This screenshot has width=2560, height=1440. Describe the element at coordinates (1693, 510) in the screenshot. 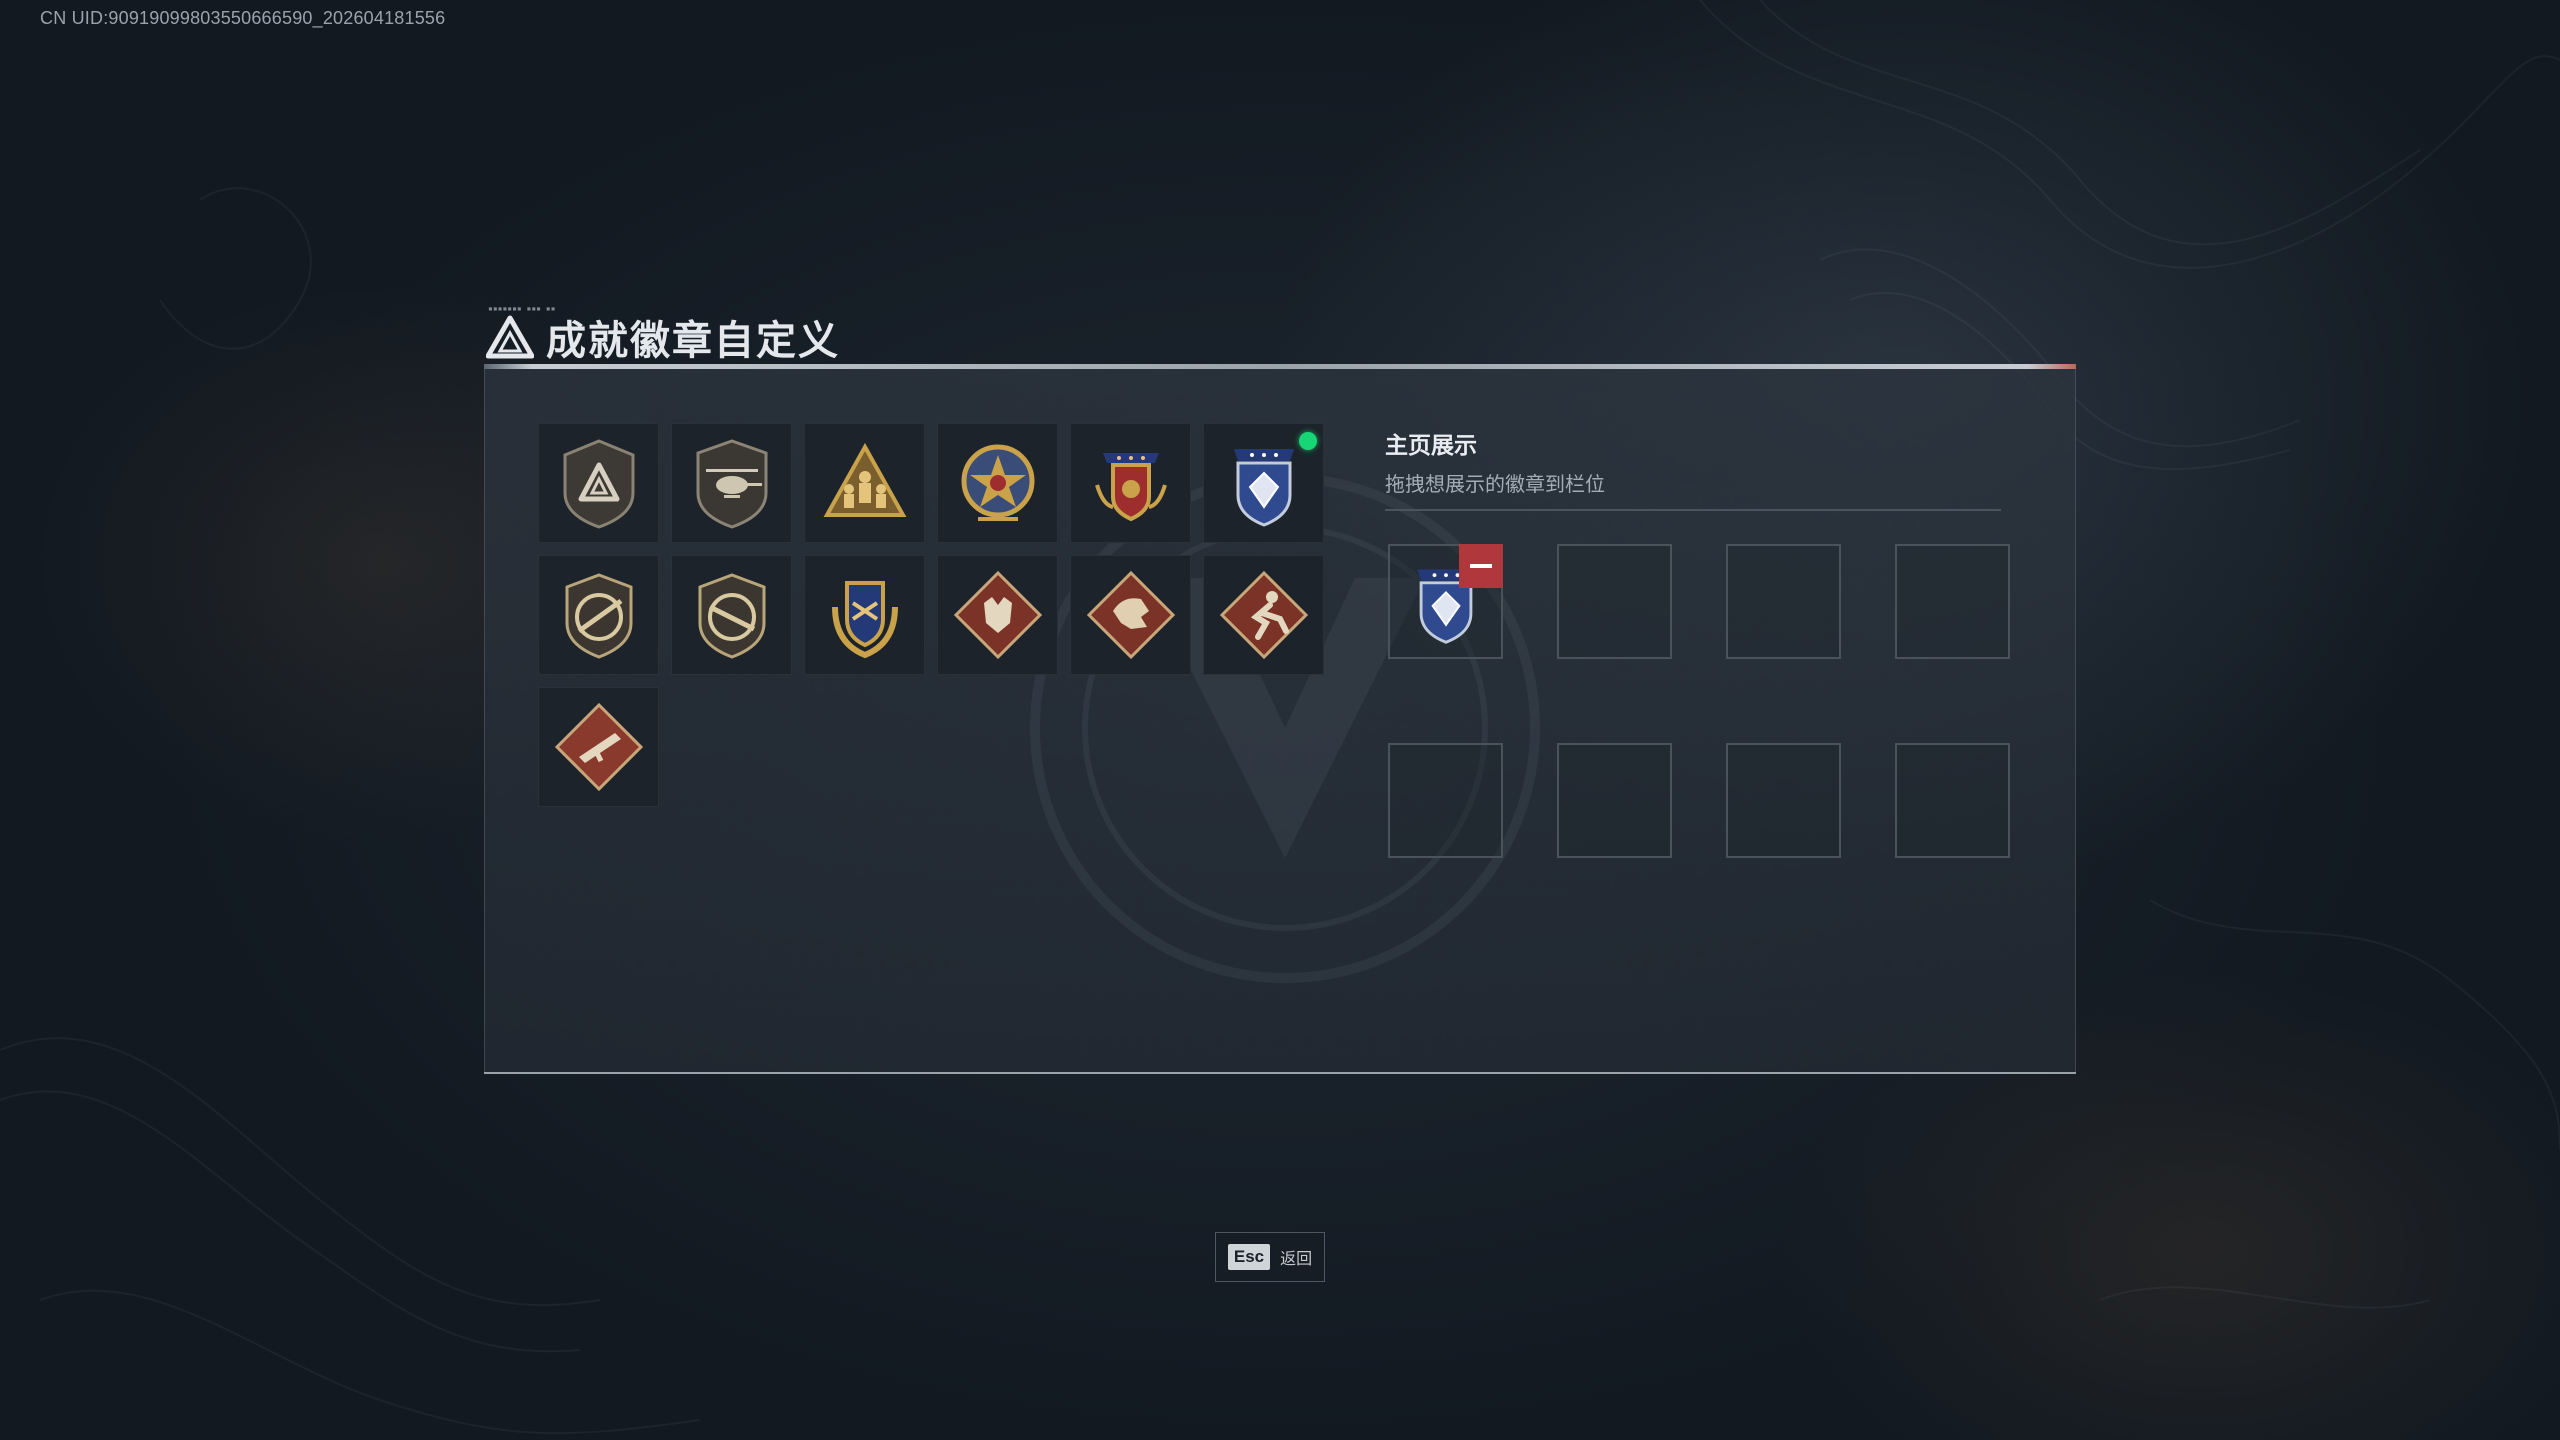

I see `divider` at that location.